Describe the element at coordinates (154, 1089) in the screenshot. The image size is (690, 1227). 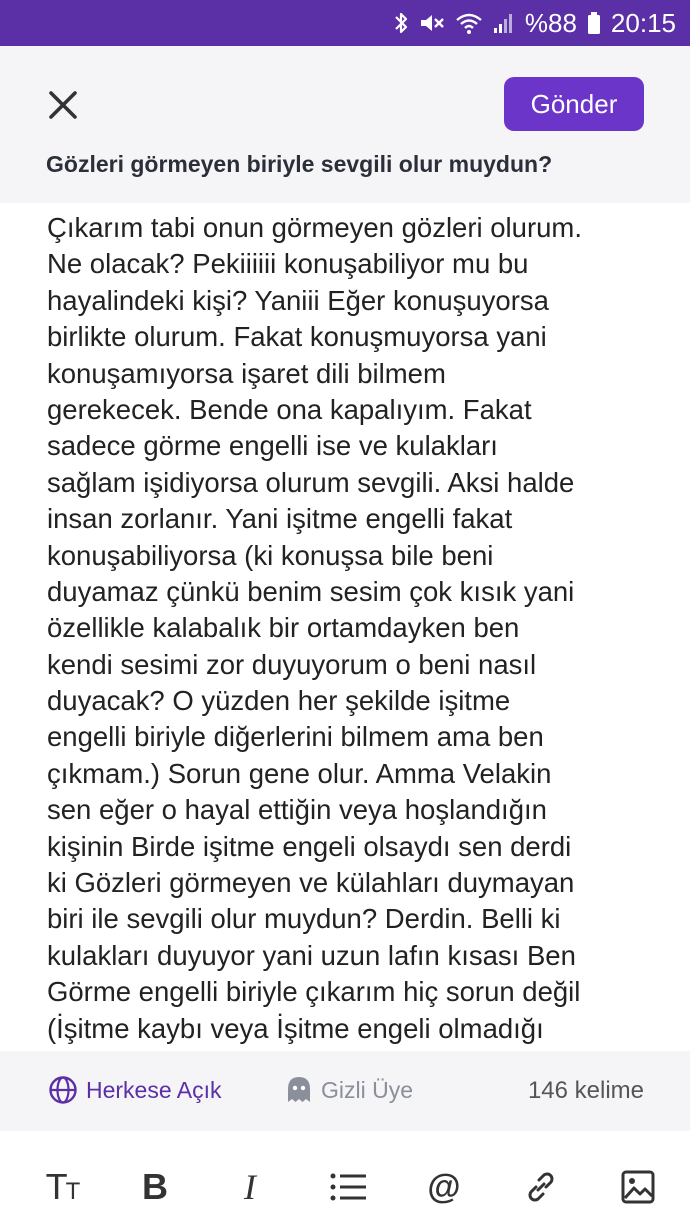
I see `visibility-label: Herkese Açık` at that location.